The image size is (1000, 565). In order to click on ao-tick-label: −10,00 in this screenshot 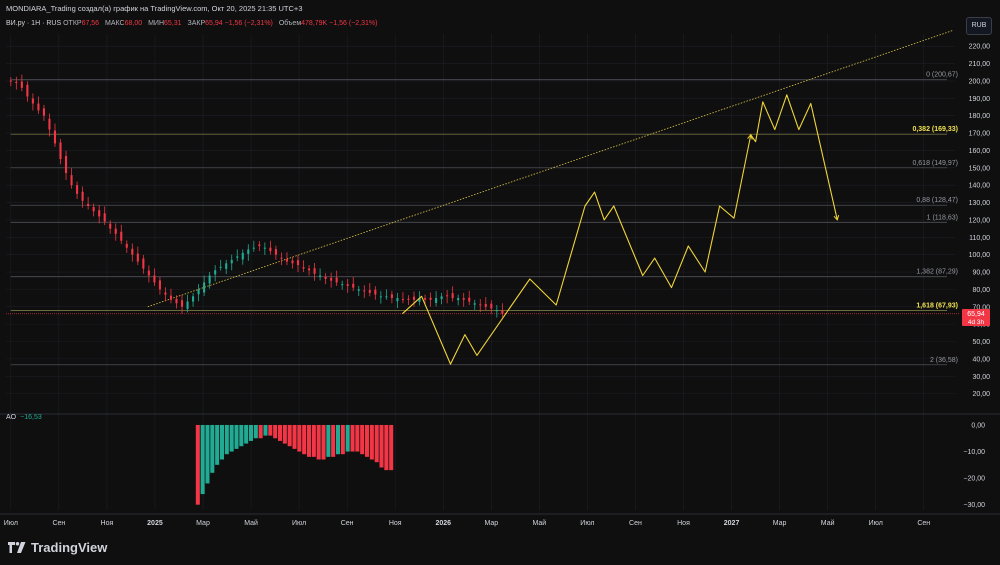, I will do `click(974, 452)`.